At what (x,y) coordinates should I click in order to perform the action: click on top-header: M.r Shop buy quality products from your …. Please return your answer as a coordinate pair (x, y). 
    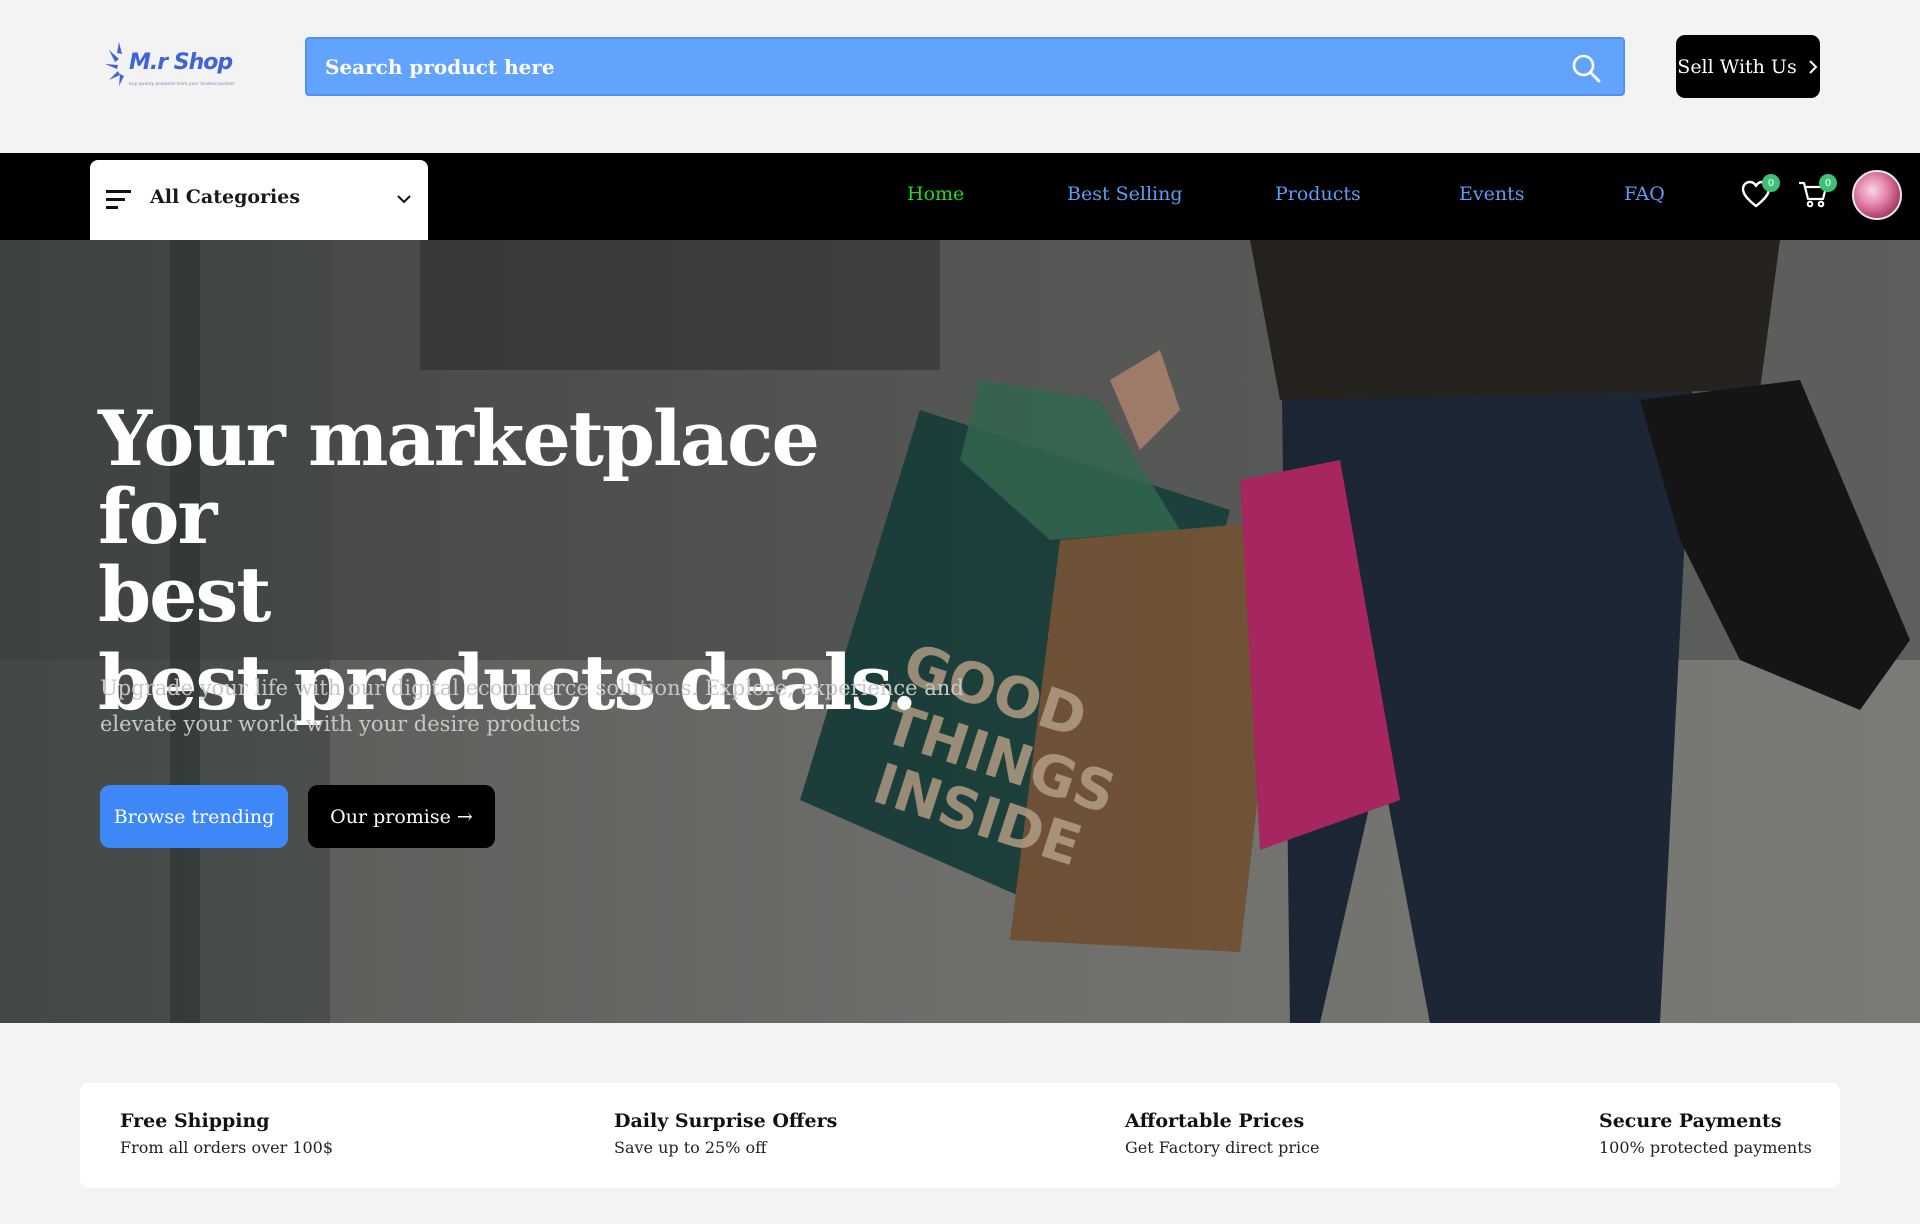
    Looking at the image, I should click on (960, 76).